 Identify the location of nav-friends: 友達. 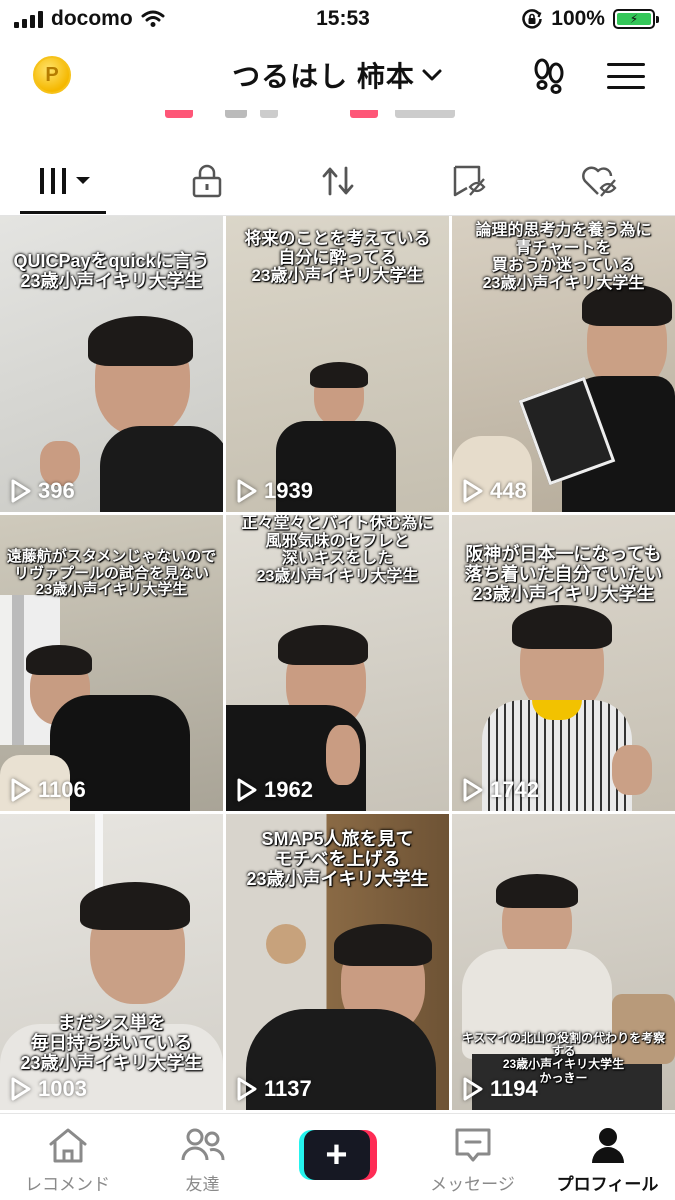
(203, 1160).